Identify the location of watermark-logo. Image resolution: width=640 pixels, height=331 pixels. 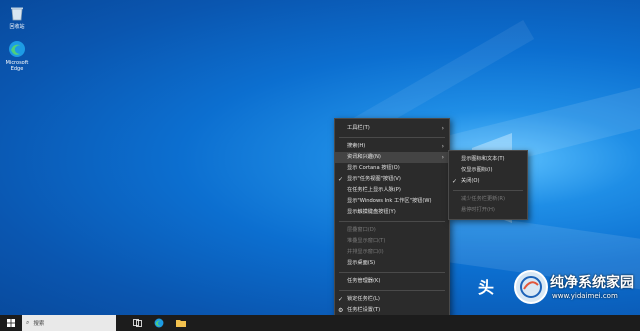
(531, 287).